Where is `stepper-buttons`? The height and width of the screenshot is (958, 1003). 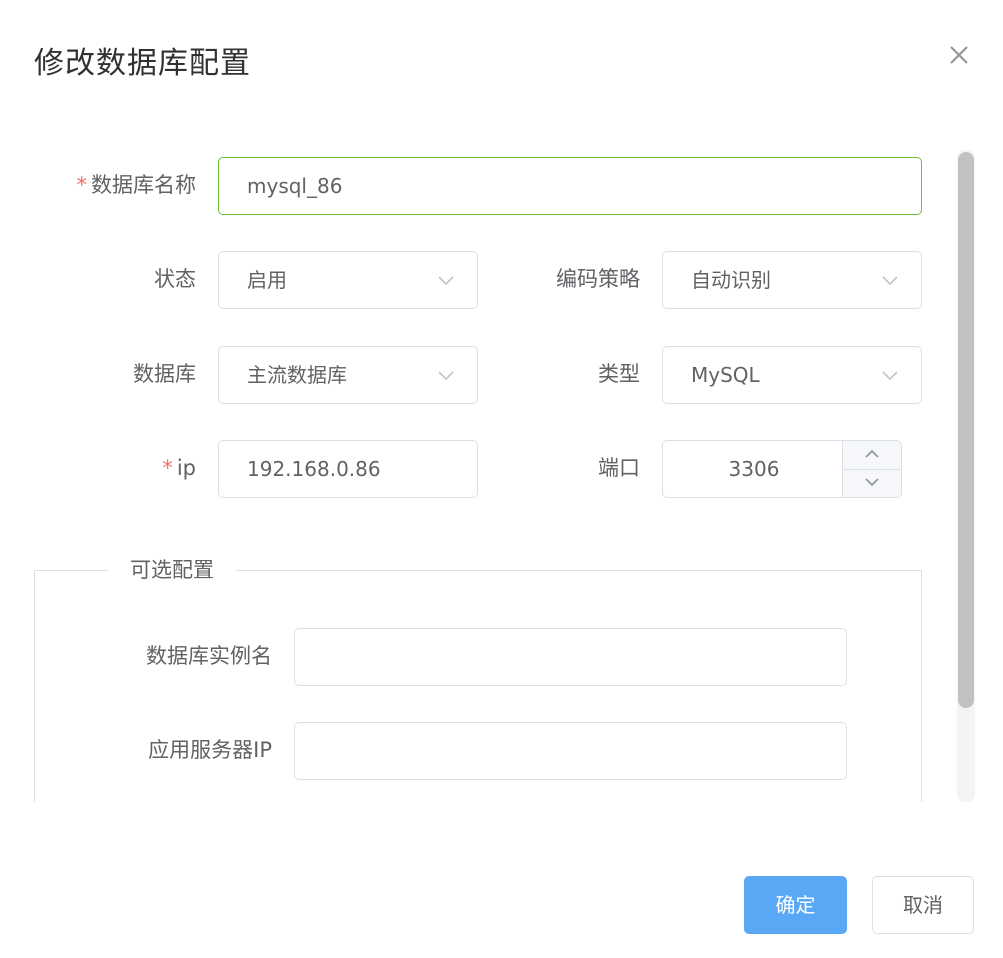 stepper-buttons is located at coordinates (871, 469).